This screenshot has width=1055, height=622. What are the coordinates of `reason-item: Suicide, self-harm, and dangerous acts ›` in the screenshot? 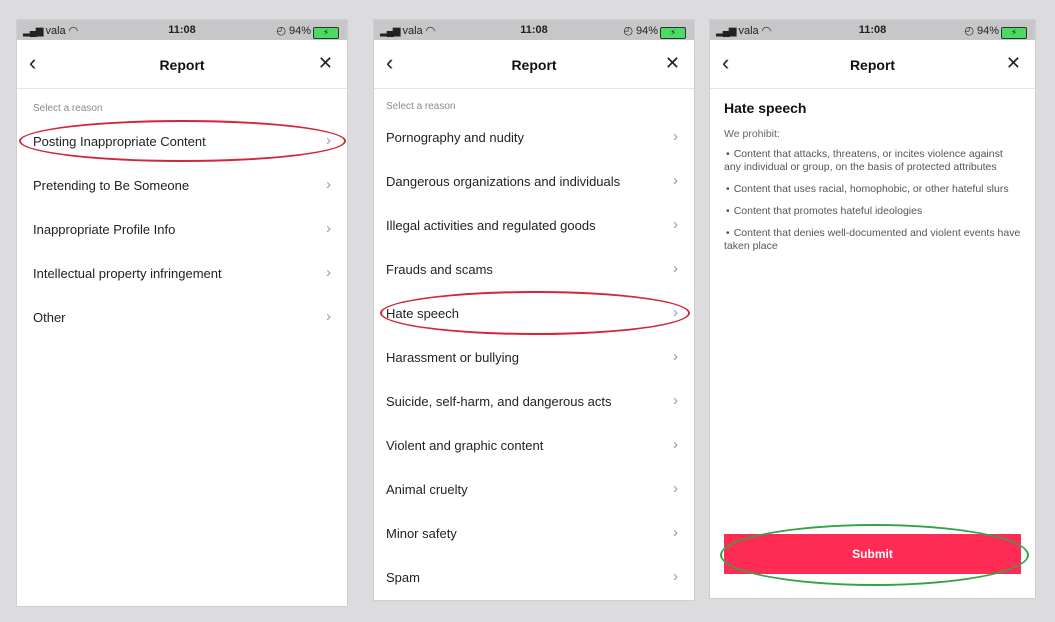 It's located at (534, 402).